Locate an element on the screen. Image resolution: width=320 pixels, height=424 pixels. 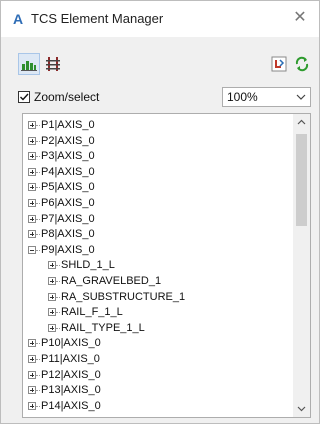
scroll-up-button is located at coordinates (301, 122).